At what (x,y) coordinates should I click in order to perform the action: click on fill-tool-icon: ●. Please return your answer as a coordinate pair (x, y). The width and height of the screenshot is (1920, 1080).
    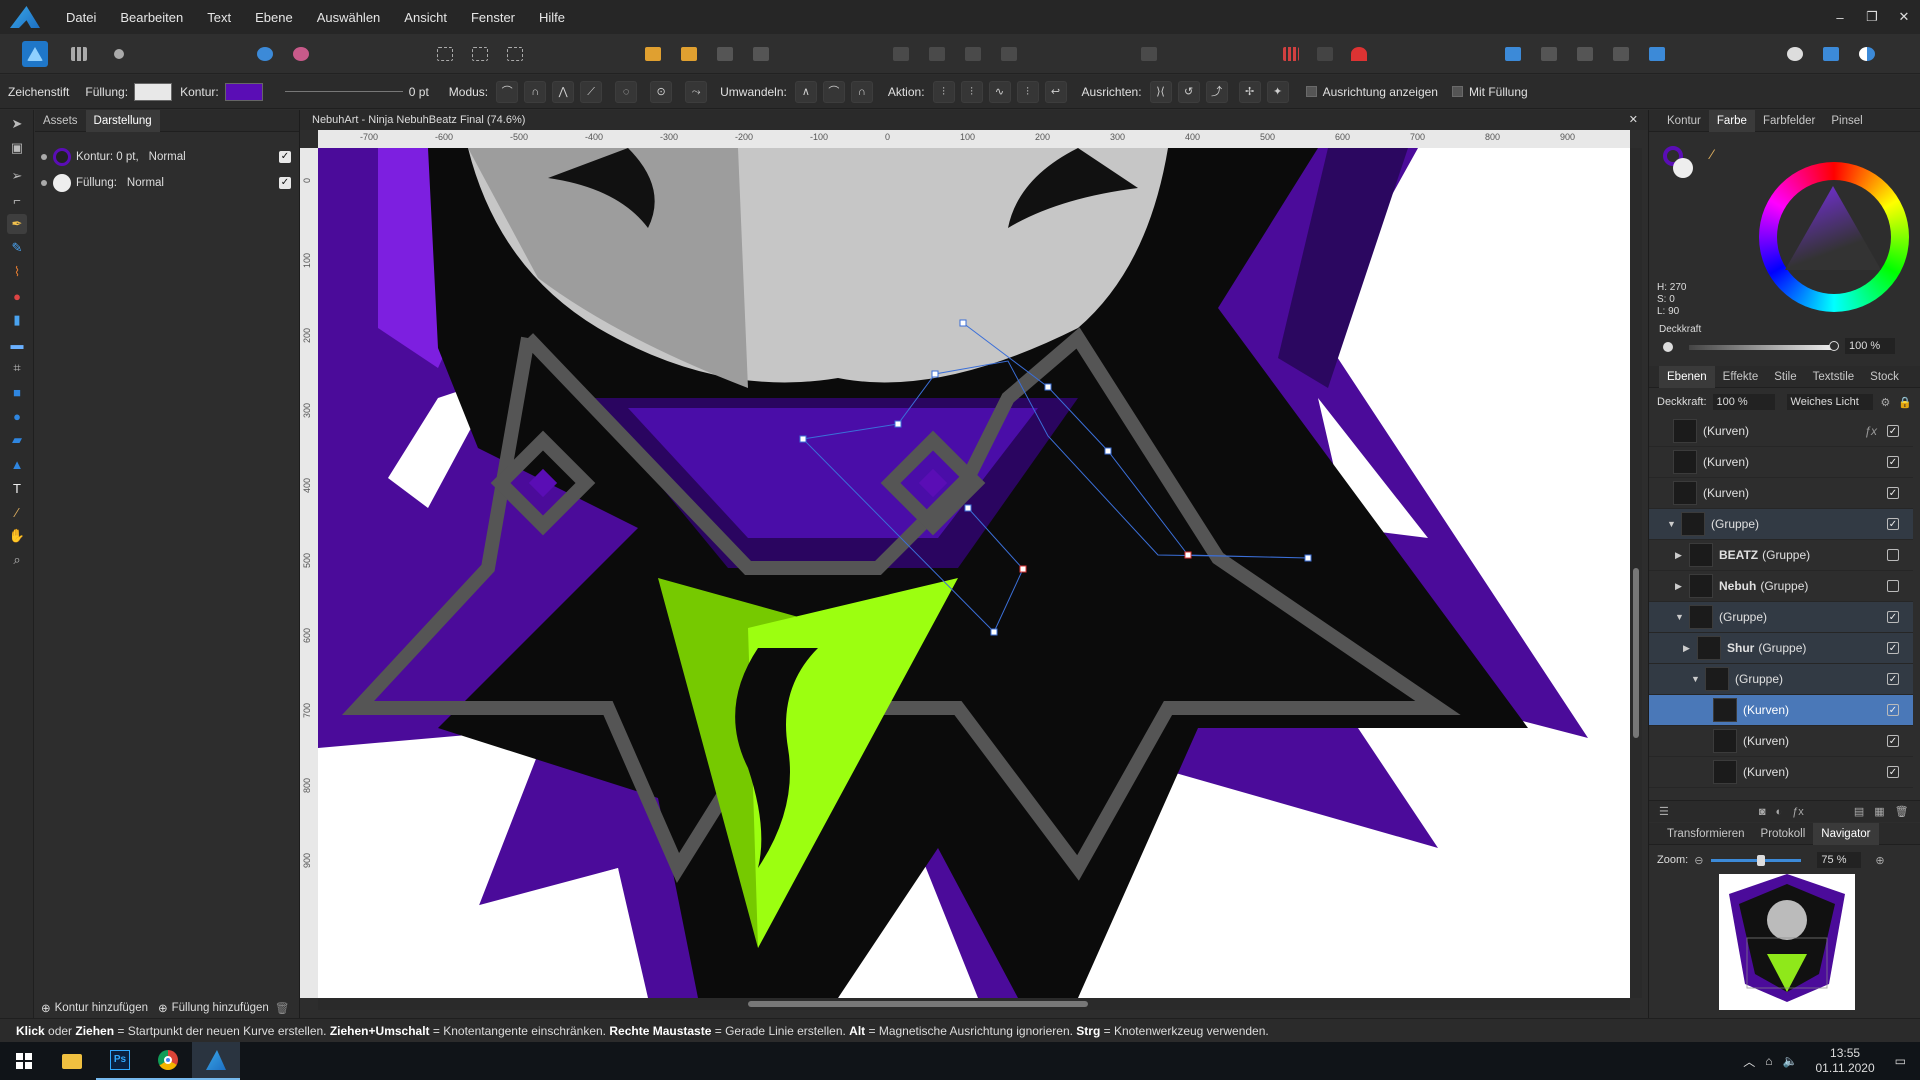
    Looking at the image, I should click on (17, 296).